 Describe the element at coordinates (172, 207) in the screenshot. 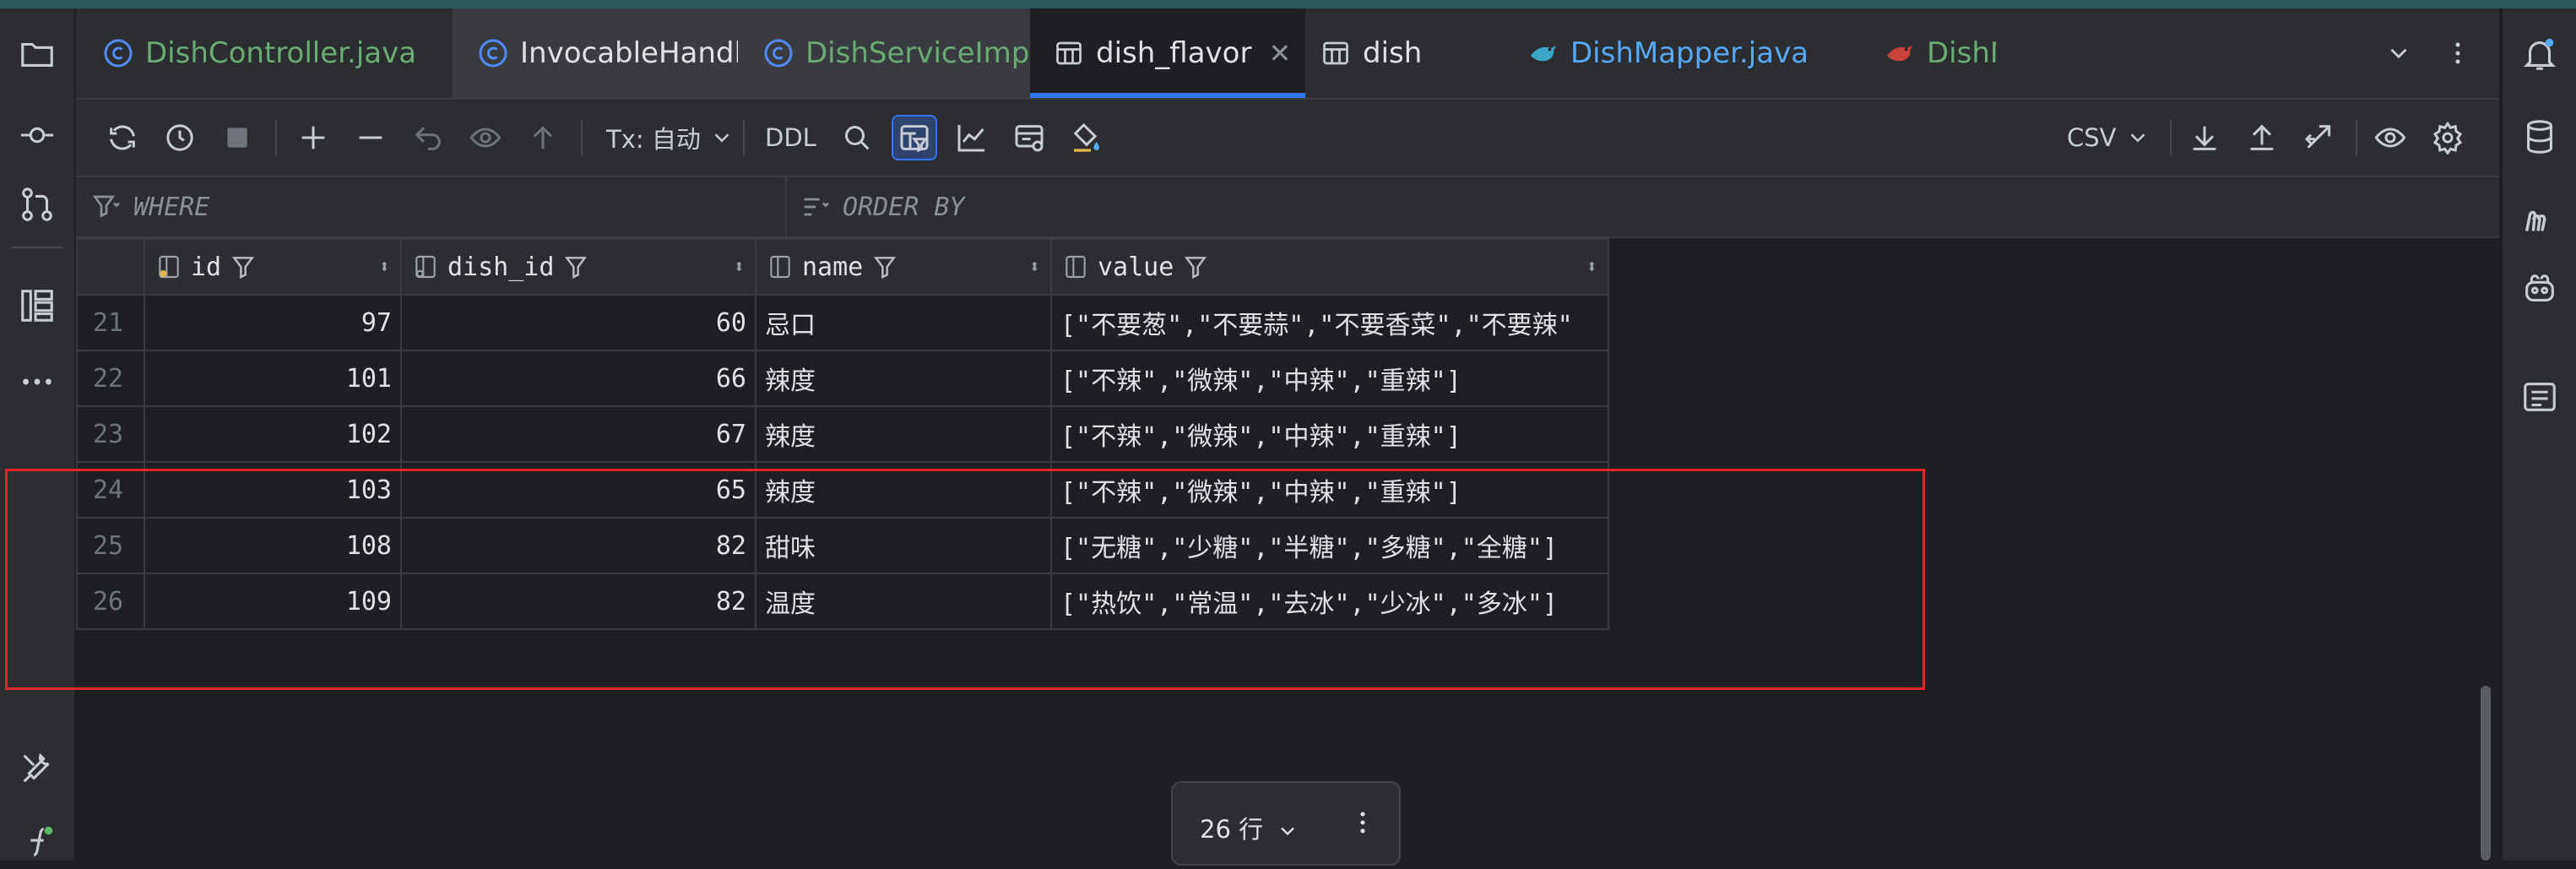

I see `where-label: WHERE` at that location.